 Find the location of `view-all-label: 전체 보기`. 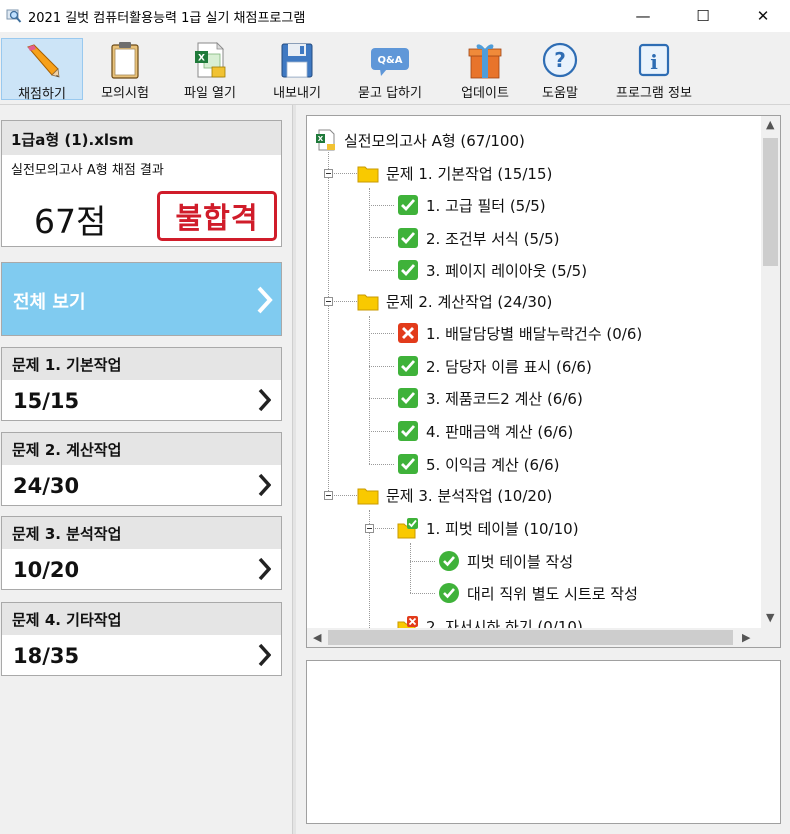

view-all-label: 전체 보기 is located at coordinates (49, 302).